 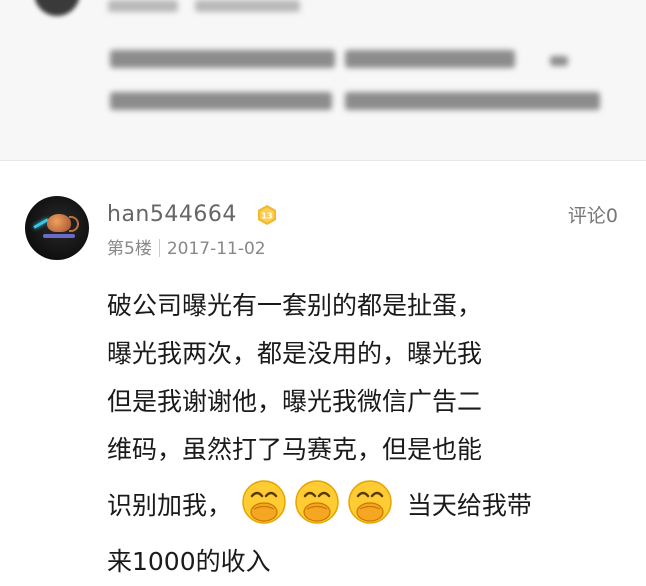 I want to click on level-number: 13, so click(x=266, y=216).